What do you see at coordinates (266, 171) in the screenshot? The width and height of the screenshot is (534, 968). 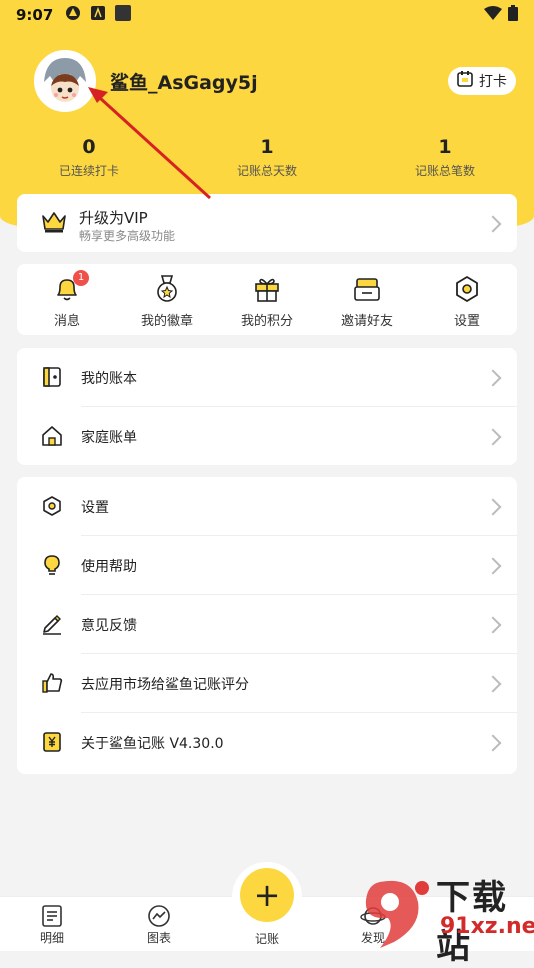 I see `stat-label: 记账总天数` at bounding box center [266, 171].